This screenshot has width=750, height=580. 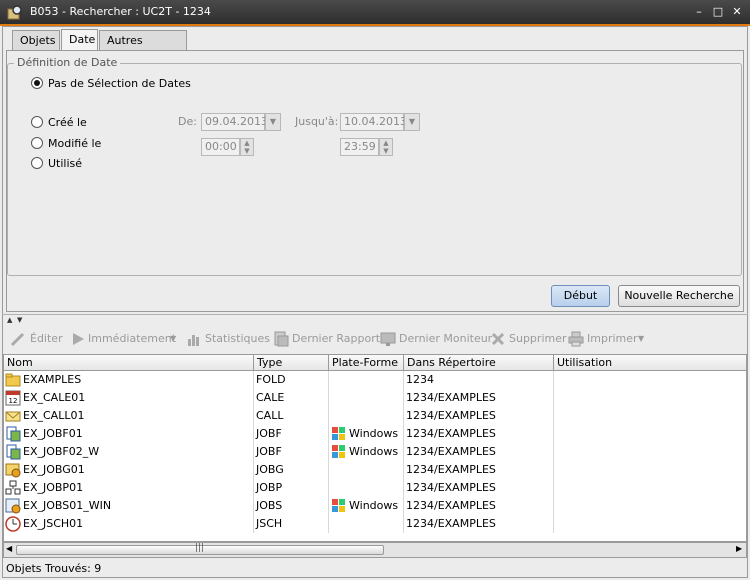 I want to click on table-row: 12 EX_CALE01 CALE 1234/EXAMPLES, so click(x=375, y=398).